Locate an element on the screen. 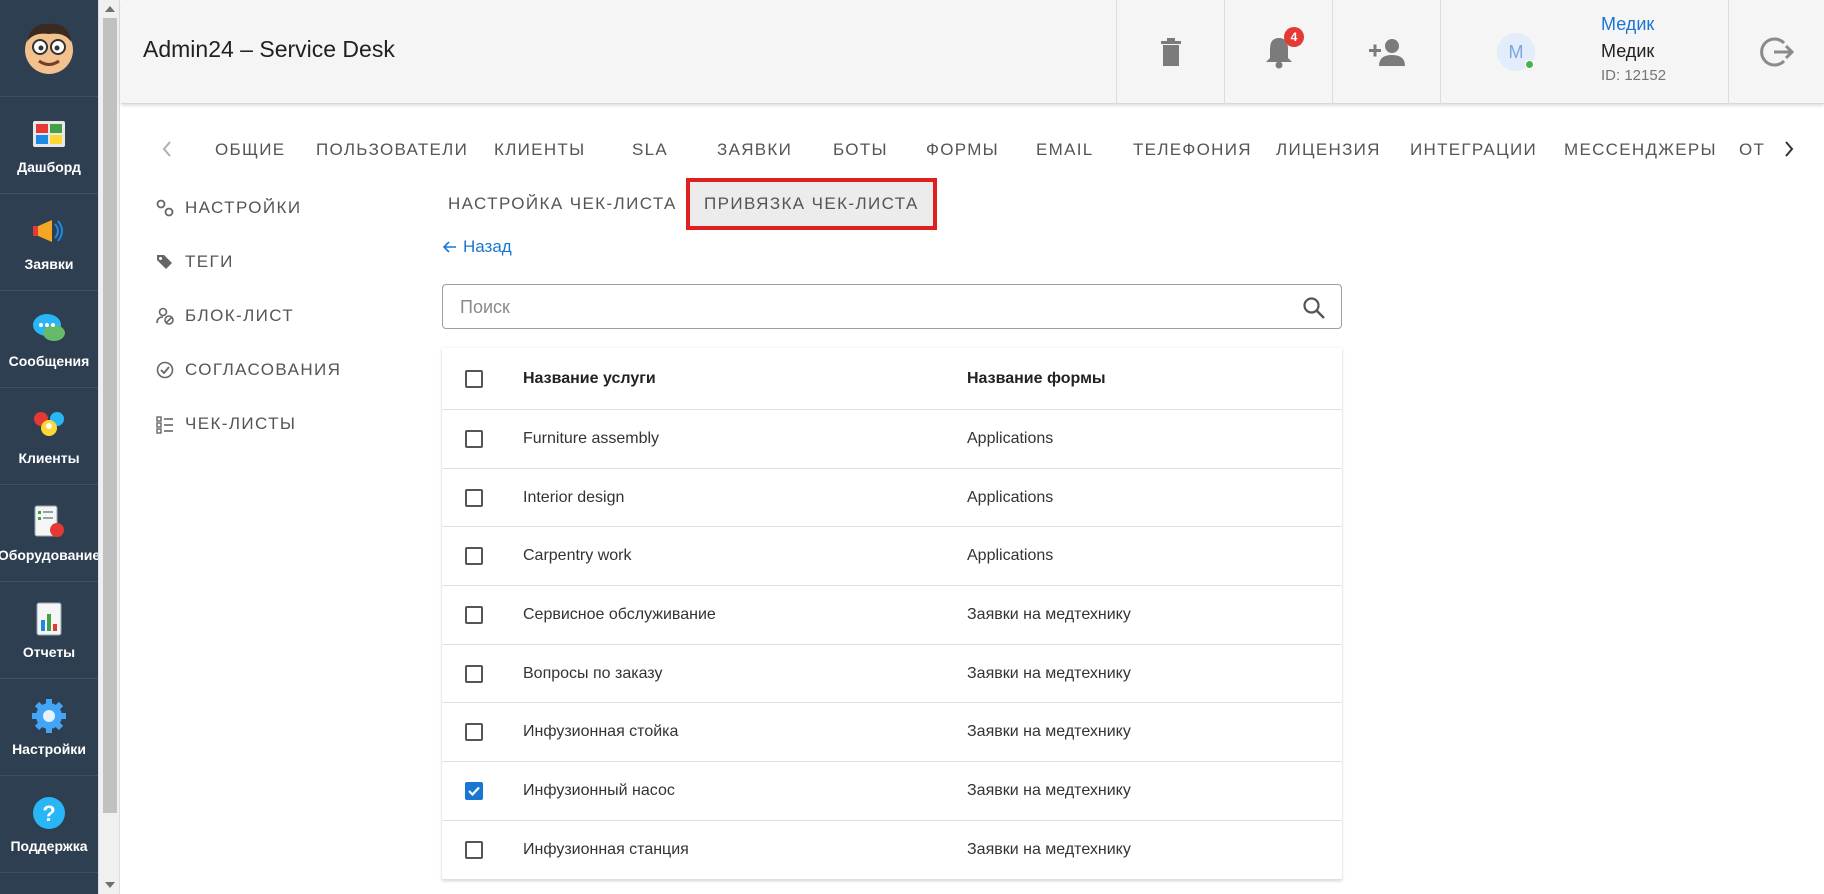  sidebar-item-messages: Сообщения is located at coordinates (49, 339).